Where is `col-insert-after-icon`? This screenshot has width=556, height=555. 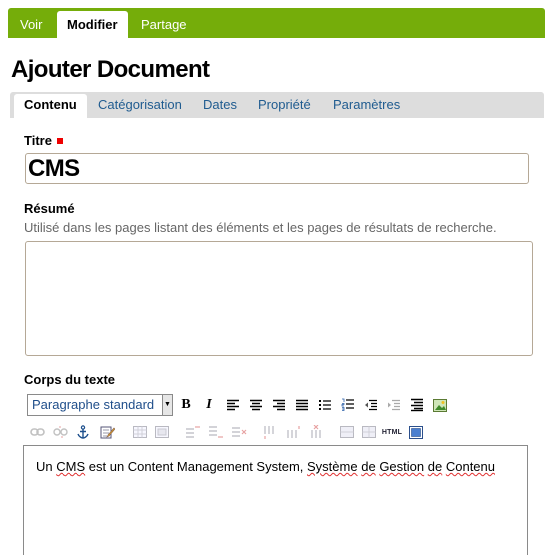 col-insert-after-icon is located at coordinates (293, 432).